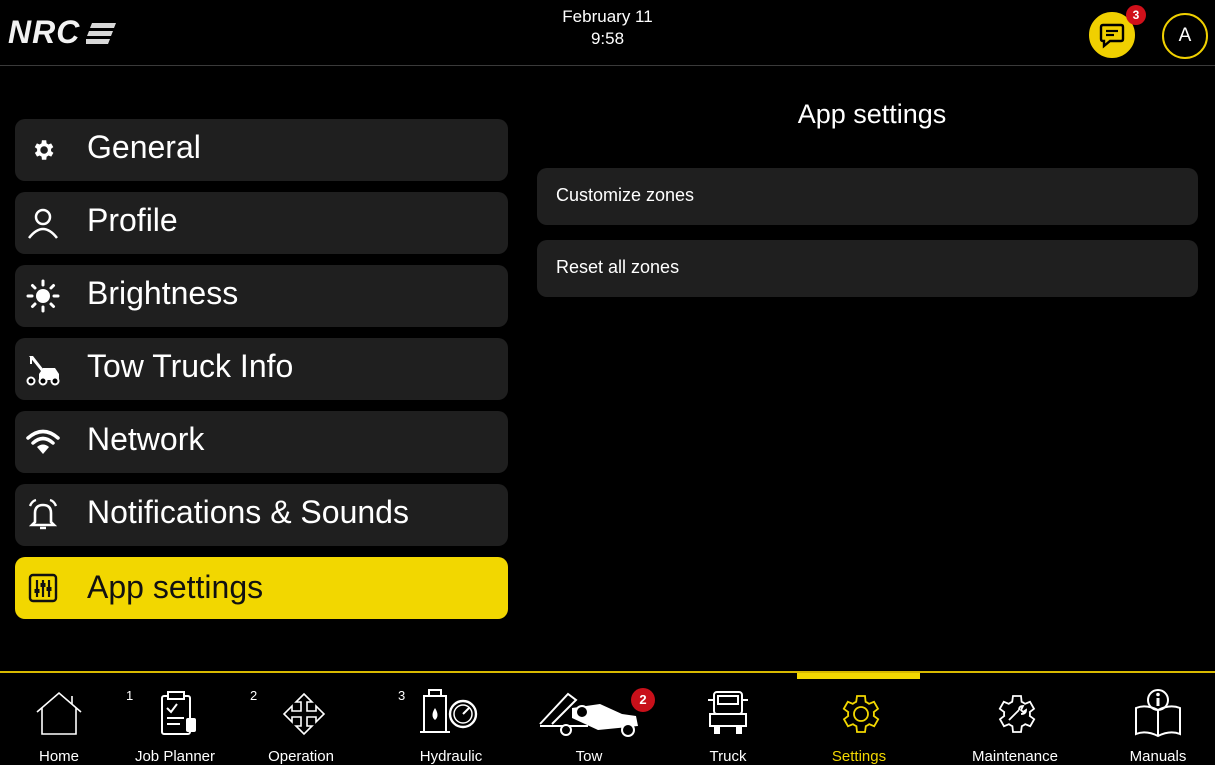  Describe the element at coordinates (728, 712) in the screenshot. I see `truck-front-icon` at that location.